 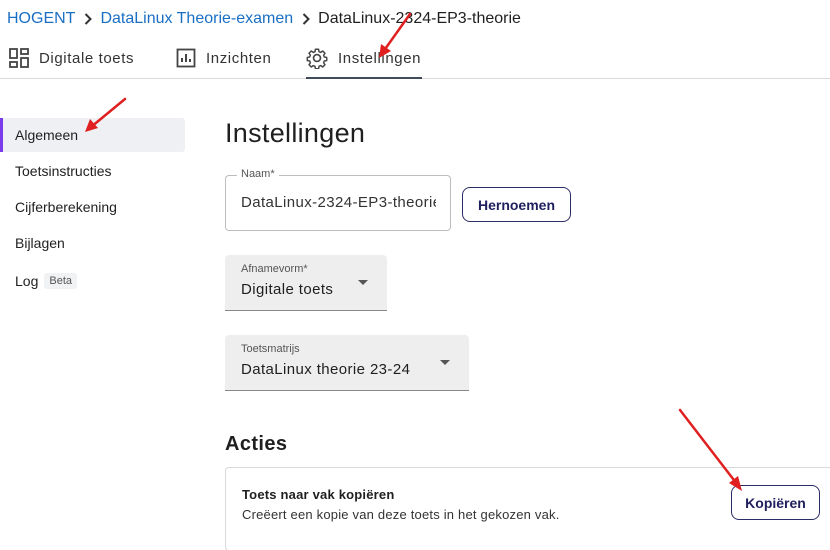 What do you see at coordinates (92, 135) in the screenshot?
I see `sidebar-item-algemeen: Algemeen` at bounding box center [92, 135].